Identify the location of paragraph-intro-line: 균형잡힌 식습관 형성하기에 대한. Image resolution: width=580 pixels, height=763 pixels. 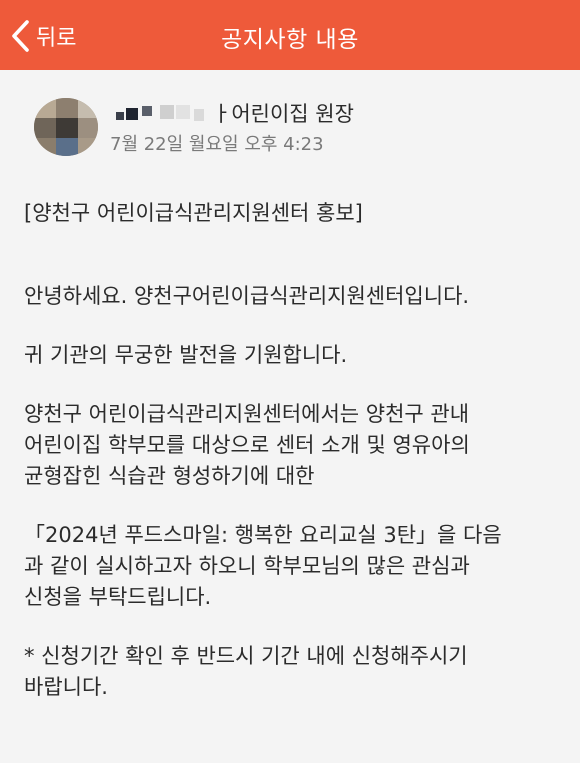
(169, 476).